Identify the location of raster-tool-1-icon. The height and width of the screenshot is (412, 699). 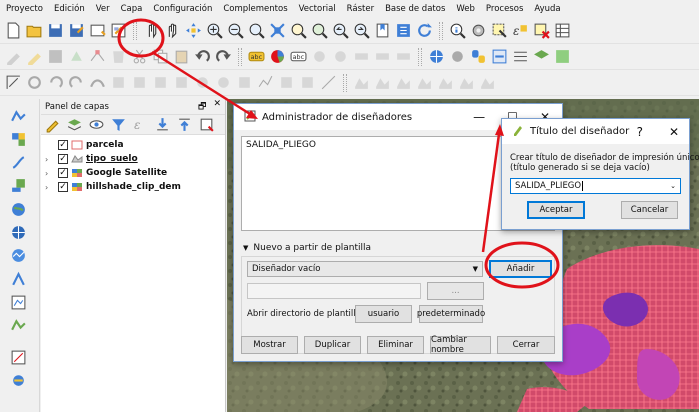
(361, 82).